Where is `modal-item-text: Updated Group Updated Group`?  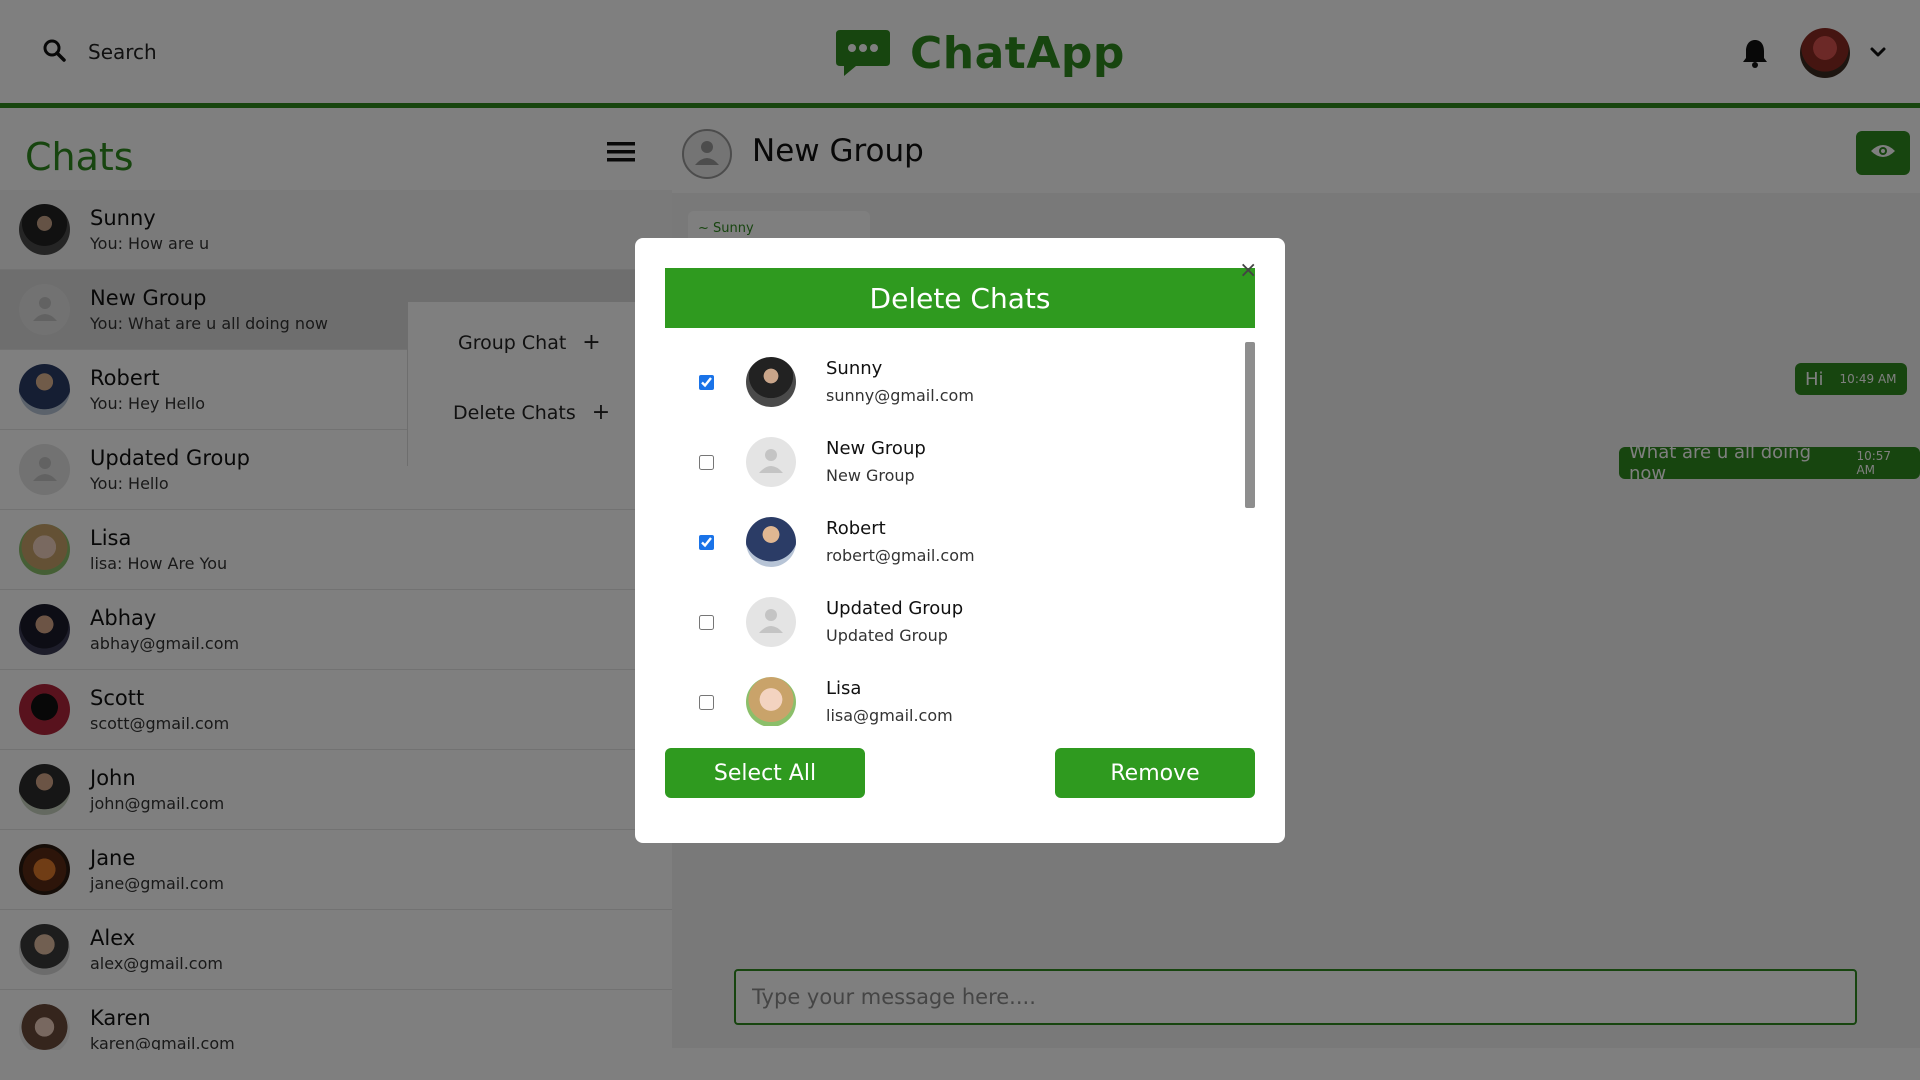 modal-item-text: Updated Group Updated Group is located at coordinates (894, 622).